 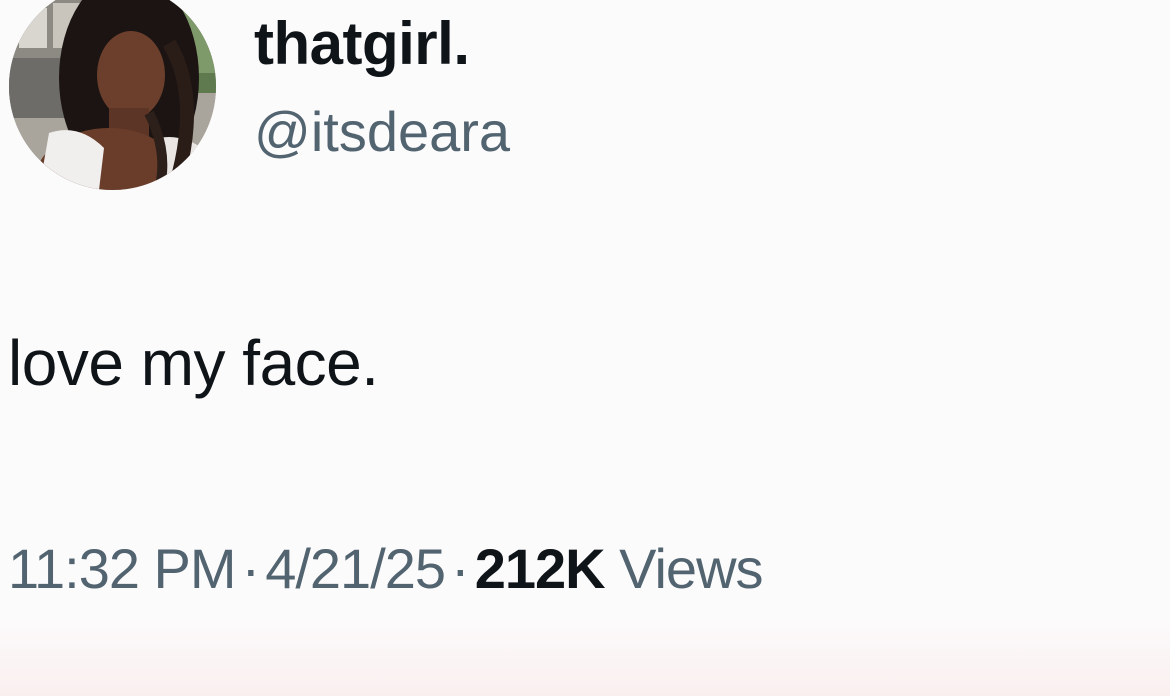 I want to click on avatar, so click(x=112, y=95).